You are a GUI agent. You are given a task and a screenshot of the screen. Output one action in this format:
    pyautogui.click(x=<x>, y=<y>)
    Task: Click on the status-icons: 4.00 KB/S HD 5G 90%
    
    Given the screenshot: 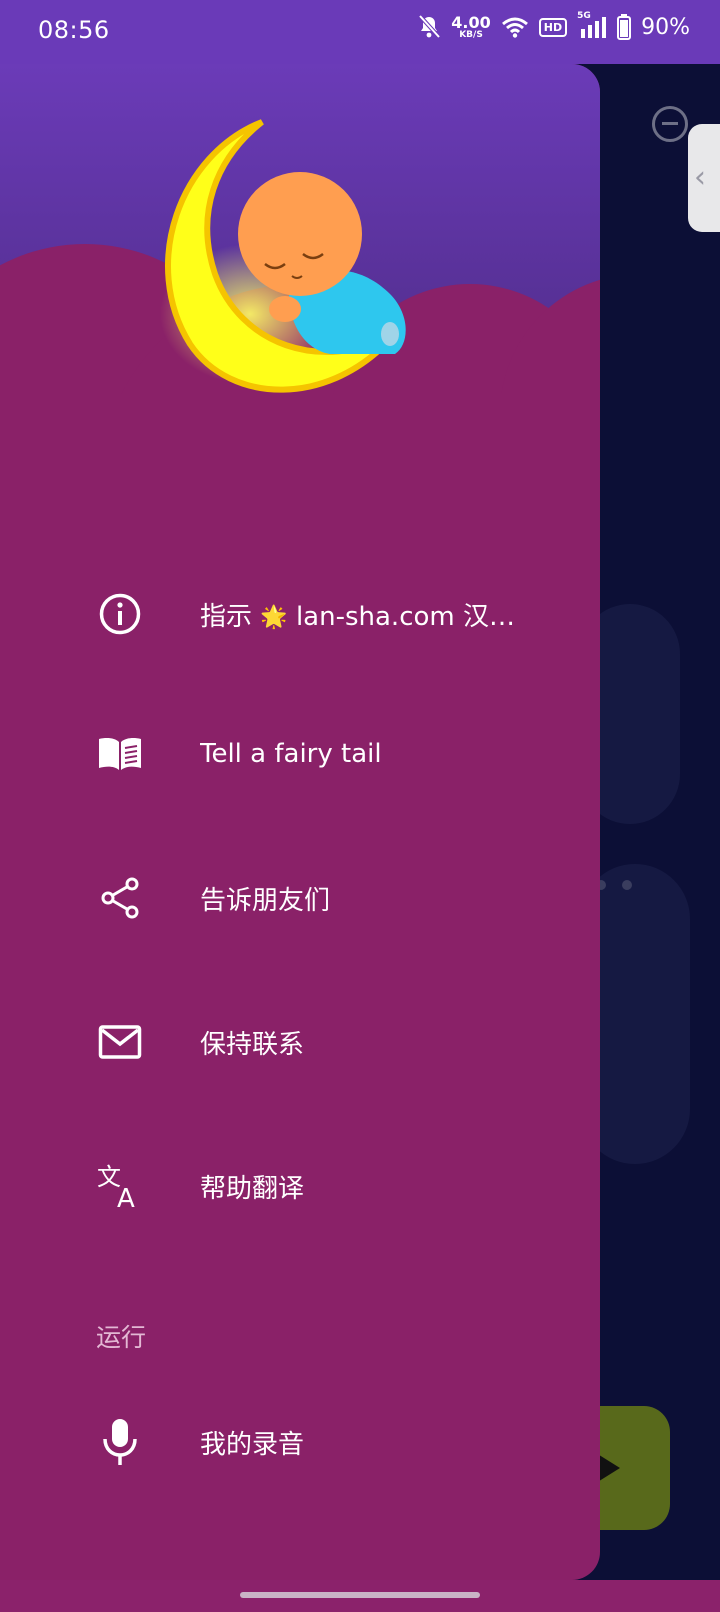 What is the action you would take?
    pyautogui.click(x=553, y=25)
    